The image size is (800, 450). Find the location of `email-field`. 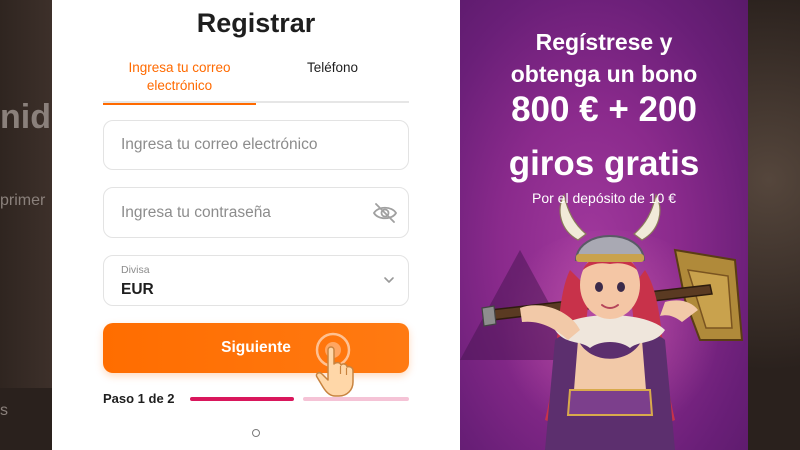

email-field is located at coordinates (256, 145).